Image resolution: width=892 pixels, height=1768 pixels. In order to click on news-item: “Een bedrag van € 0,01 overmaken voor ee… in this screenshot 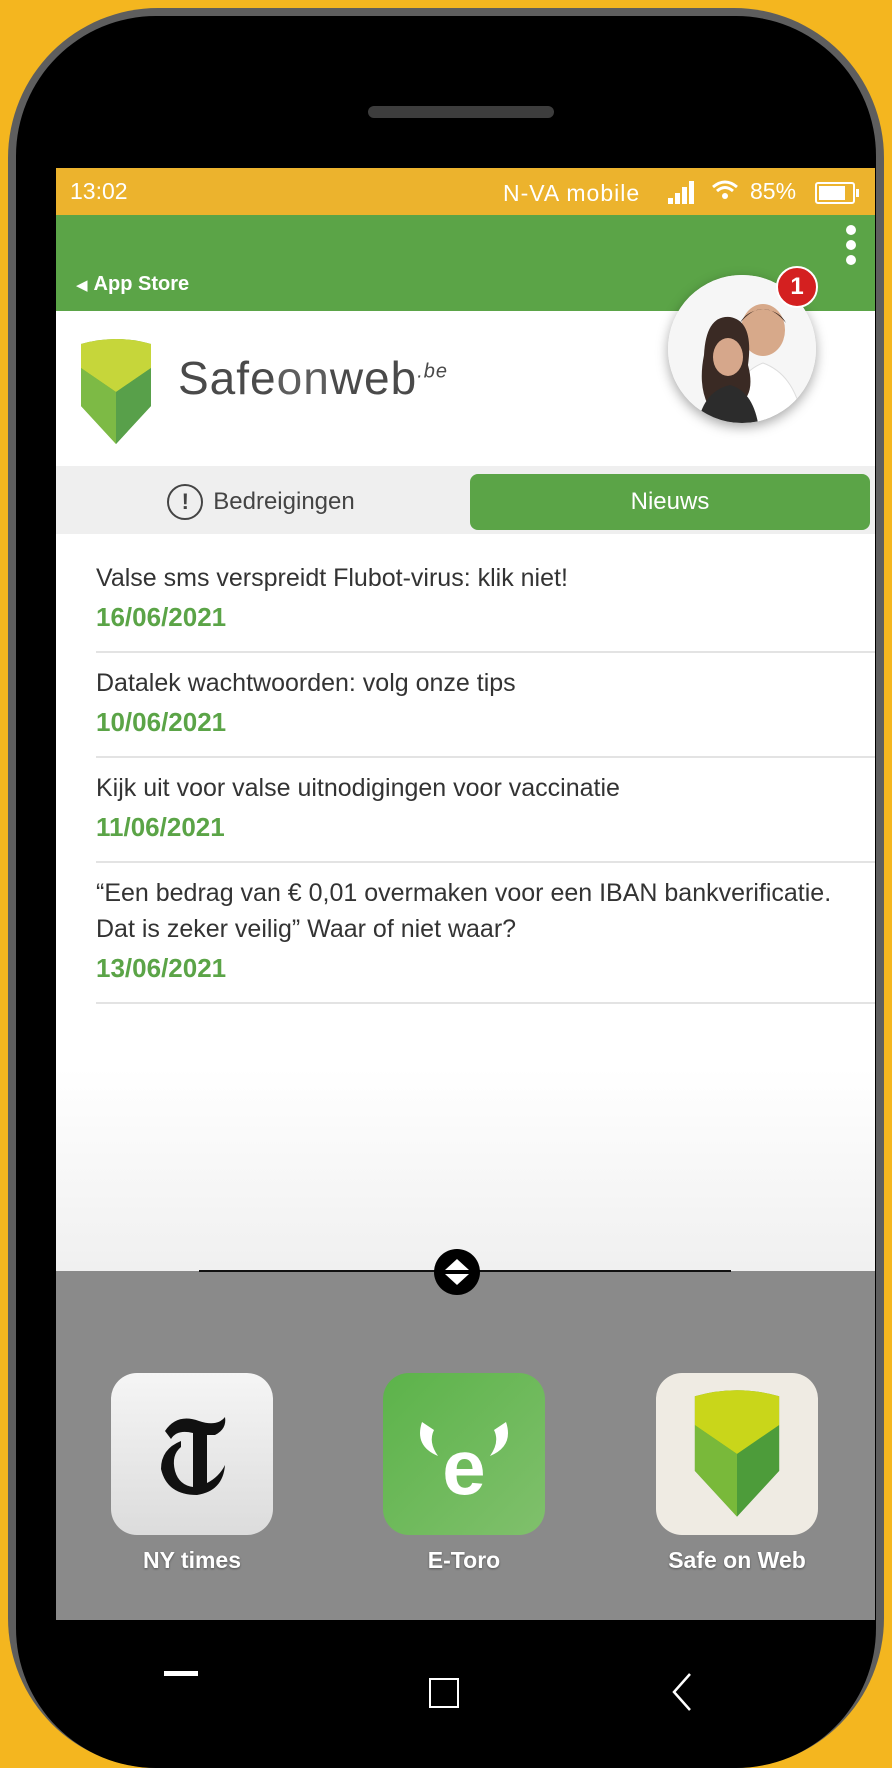, I will do `click(485, 933)`.